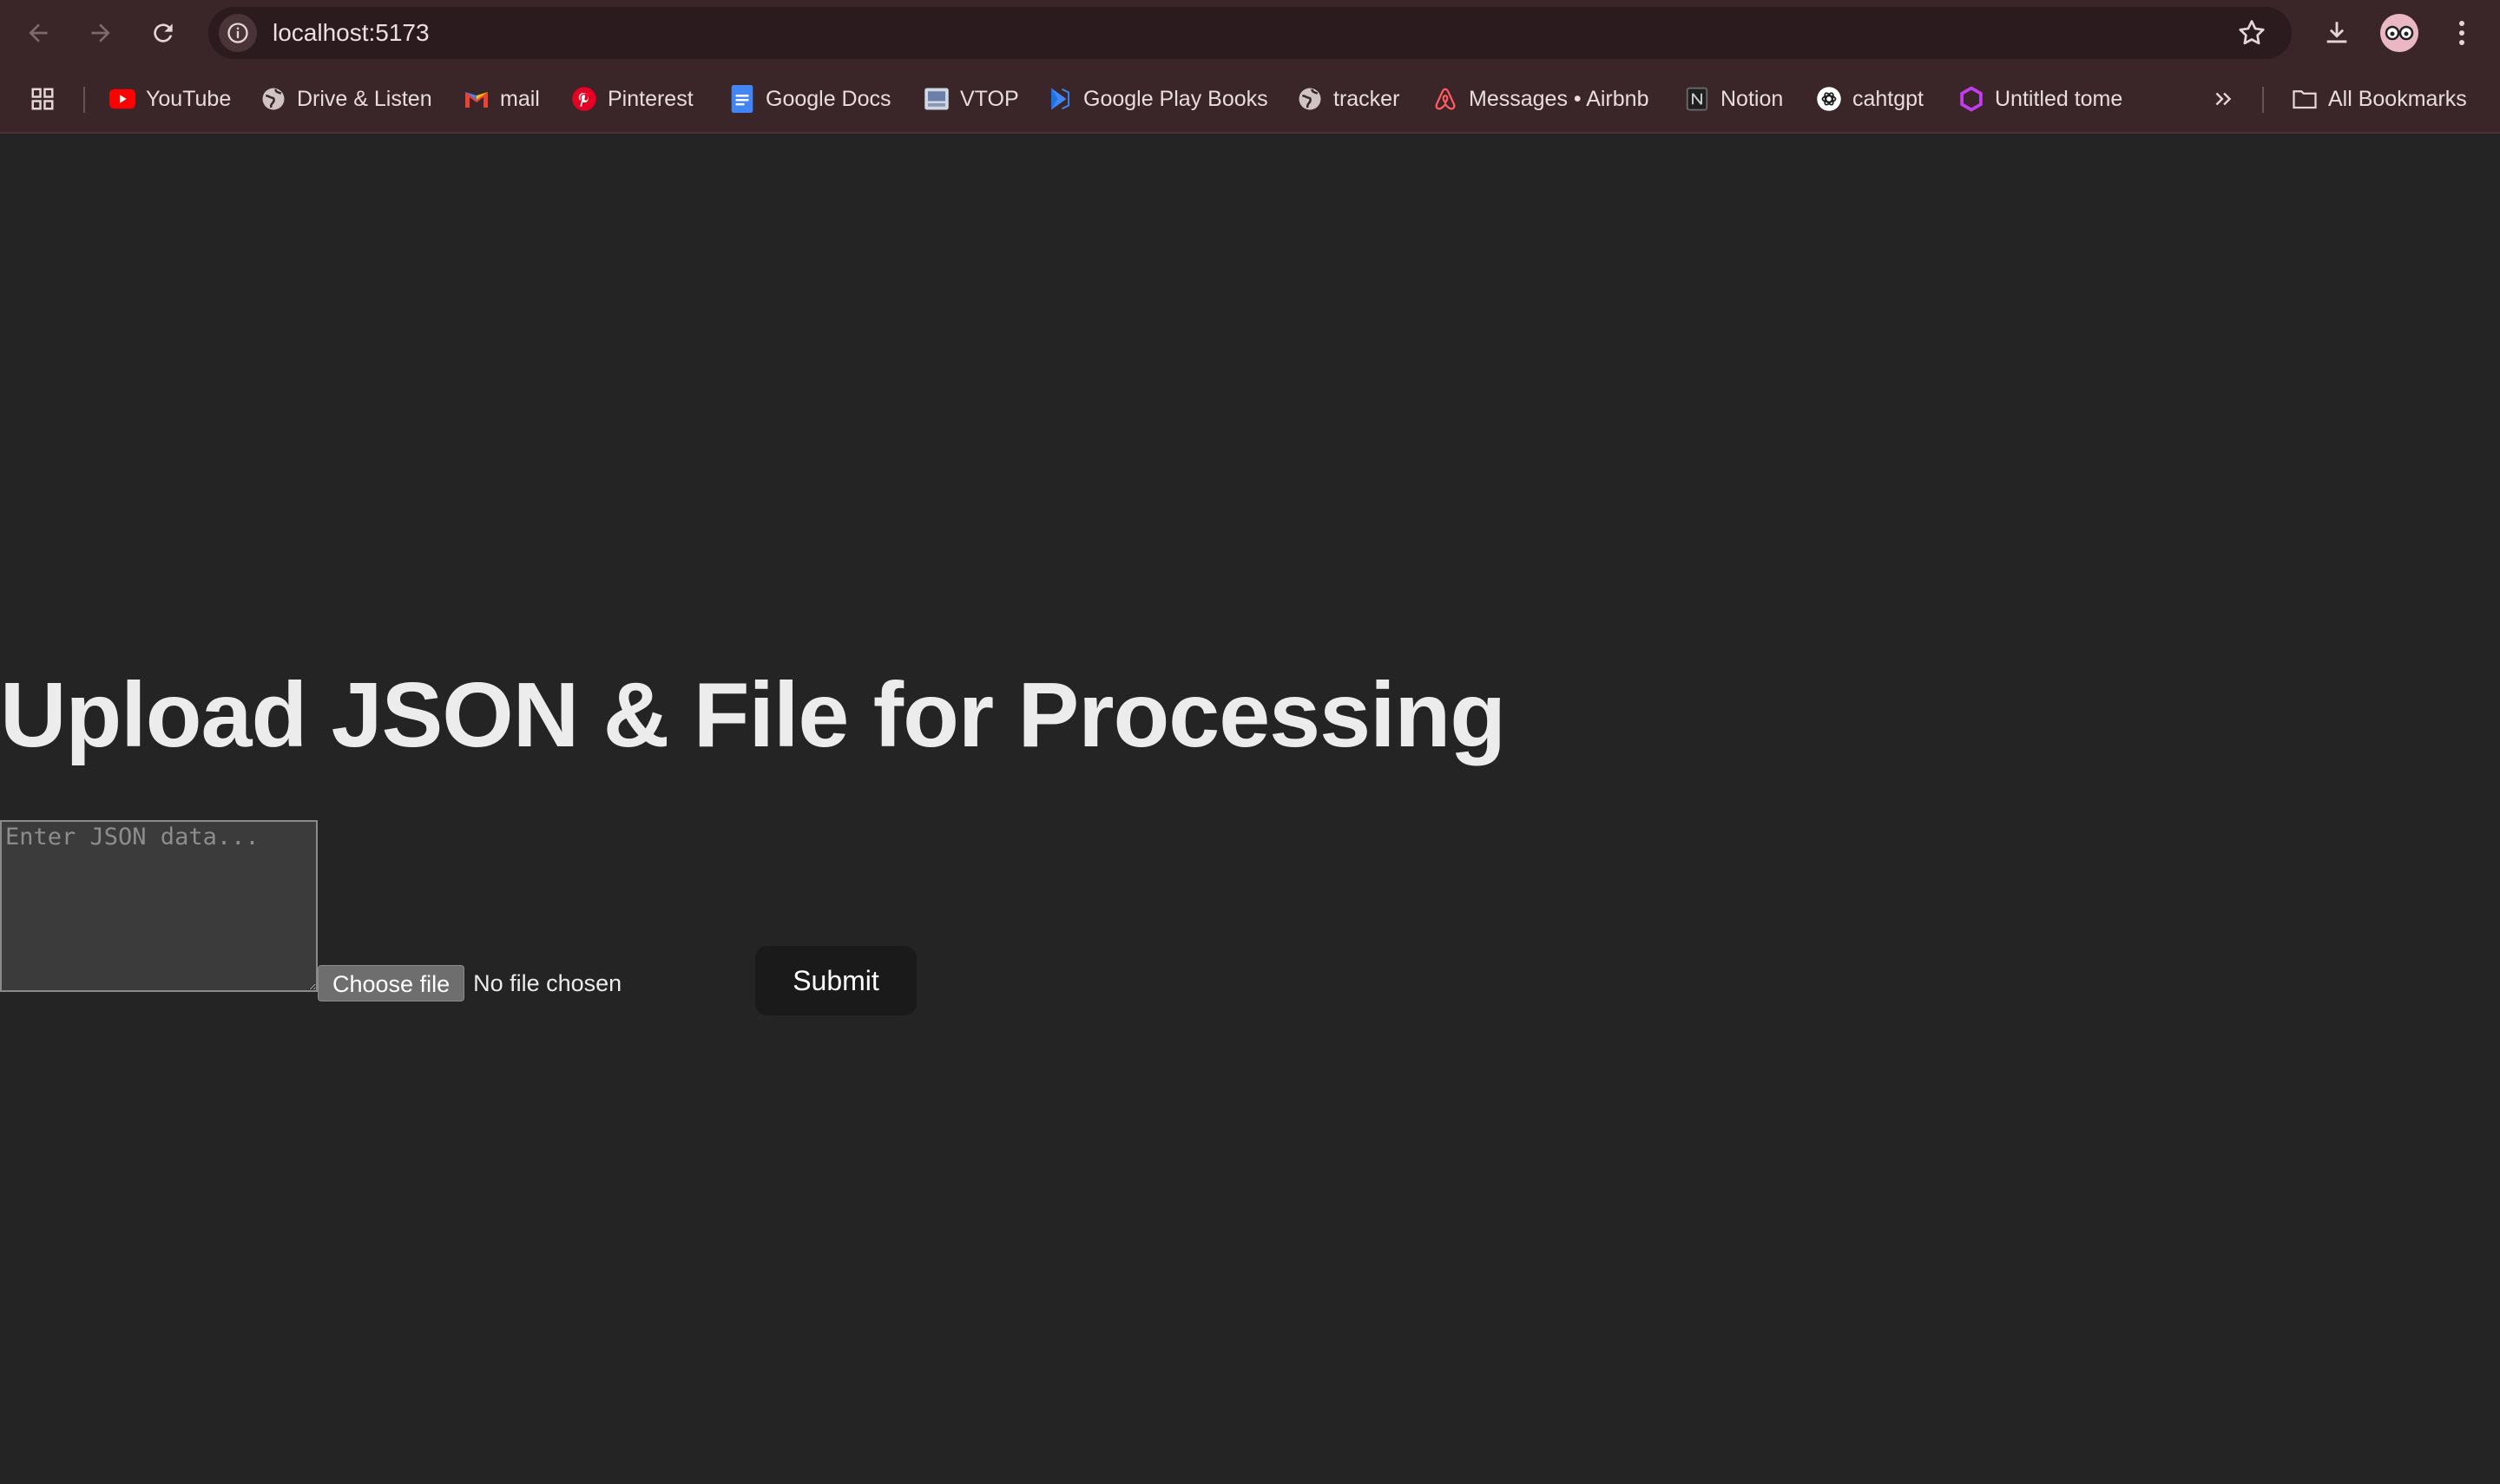 This screenshot has height=1484, width=2500. What do you see at coordinates (989, 98) in the screenshot?
I see `bookmark-label: VTOP` at bounding box center [989, 98].